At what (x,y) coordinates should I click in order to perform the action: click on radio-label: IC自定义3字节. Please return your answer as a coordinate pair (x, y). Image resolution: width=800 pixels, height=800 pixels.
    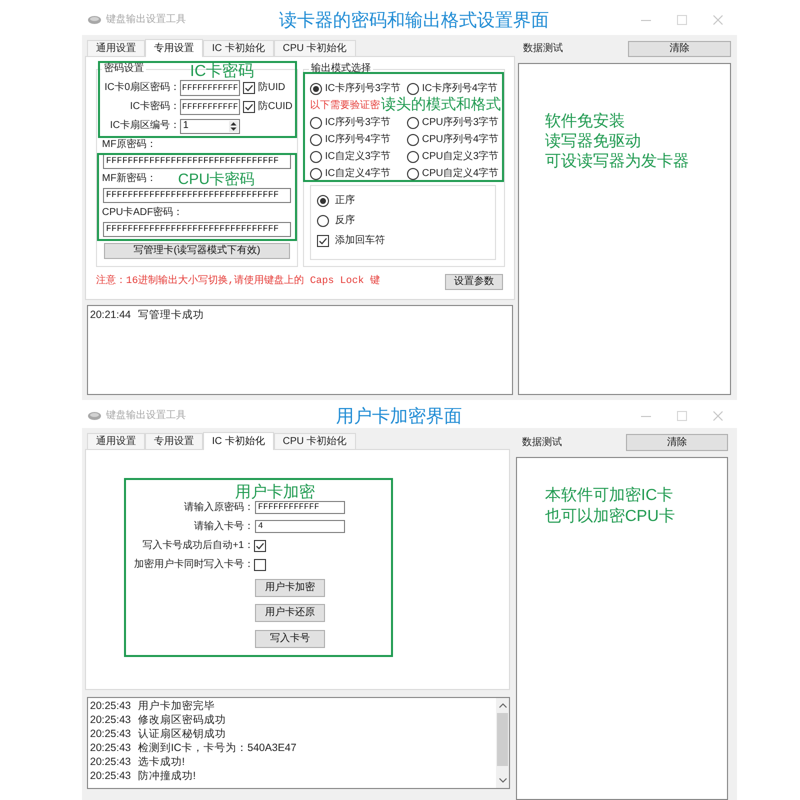
    Looking at the image, I should click on (358, 157).